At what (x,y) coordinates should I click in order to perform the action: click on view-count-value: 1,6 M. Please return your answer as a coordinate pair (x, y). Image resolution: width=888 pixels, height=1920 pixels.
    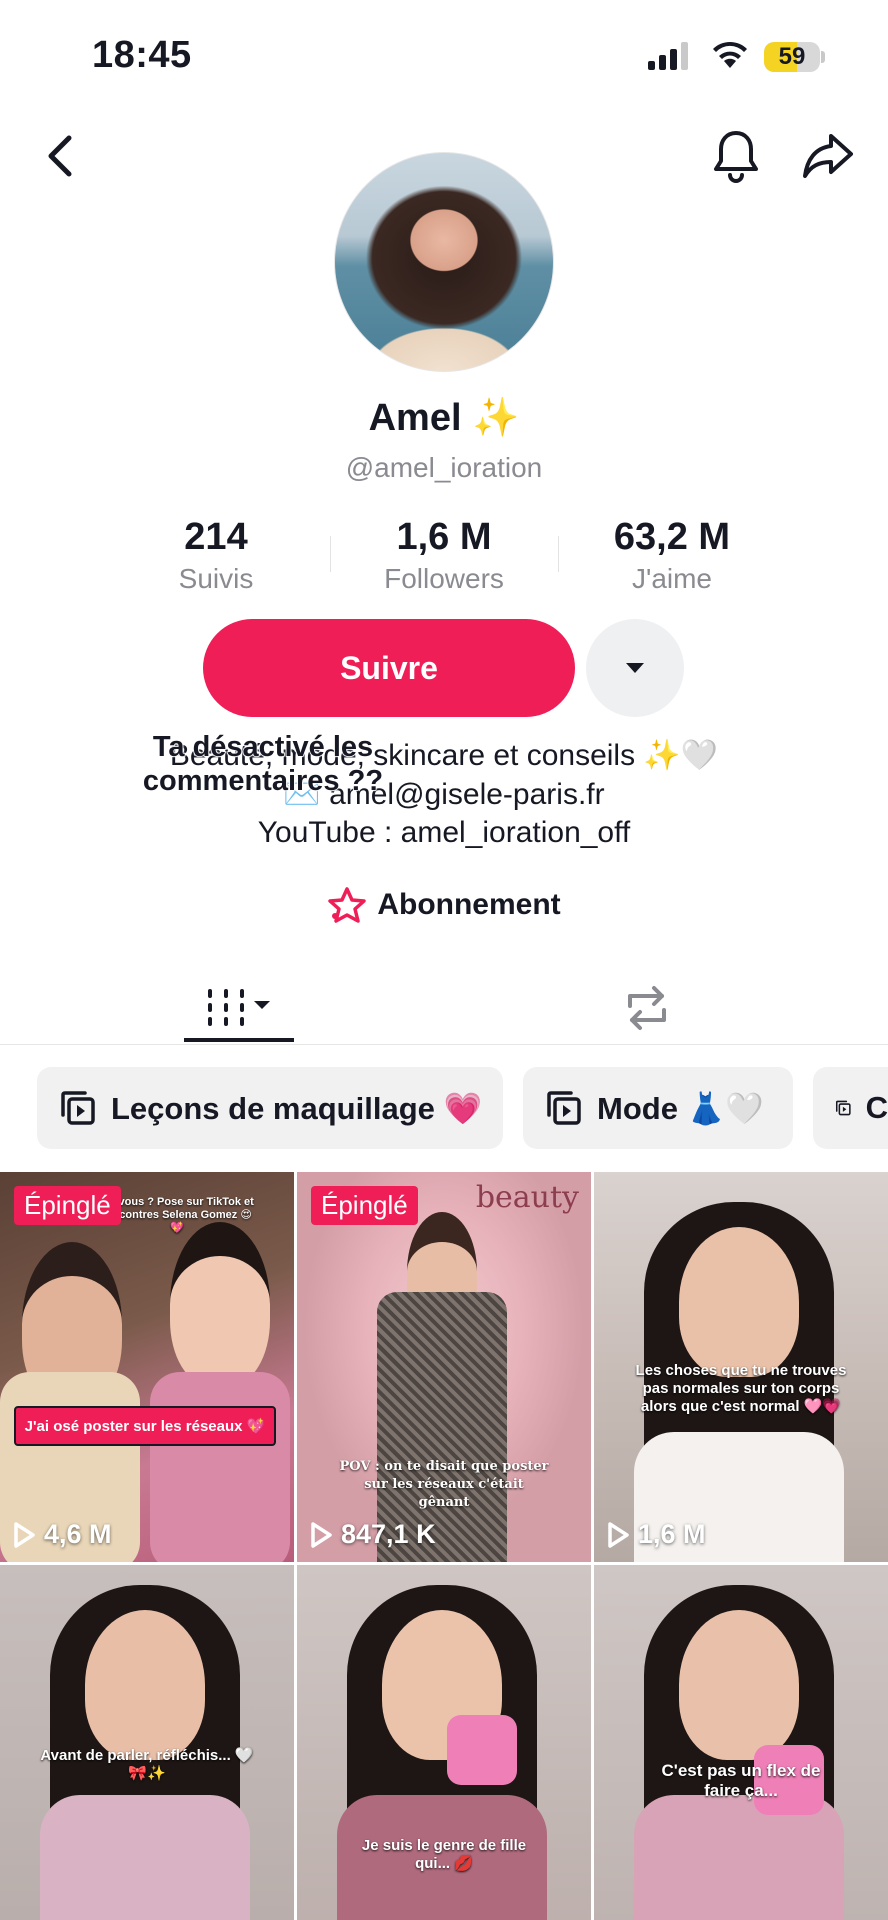
    Looking at the image, I should click on (672, 1534).